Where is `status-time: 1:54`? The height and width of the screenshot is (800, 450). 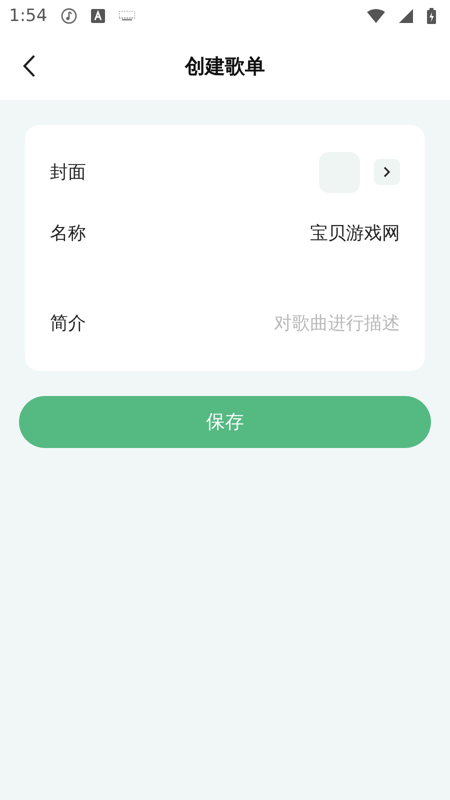
status-time: 1:54 is located at coordinates (28, 16).